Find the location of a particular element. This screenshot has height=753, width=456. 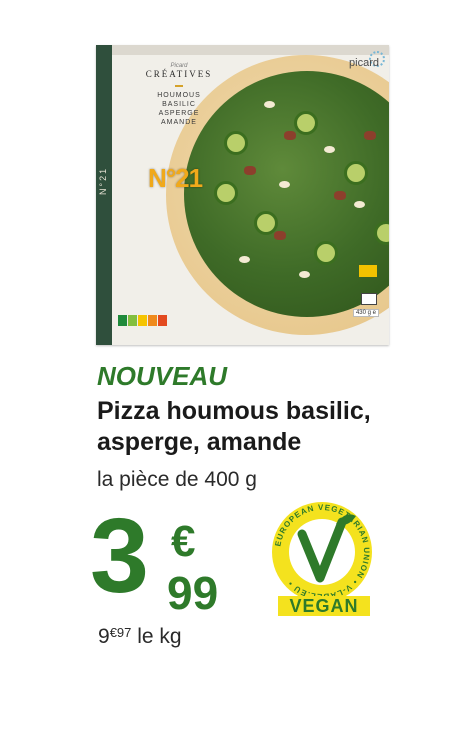

price-currency: € is located at coordinates (183, 541).